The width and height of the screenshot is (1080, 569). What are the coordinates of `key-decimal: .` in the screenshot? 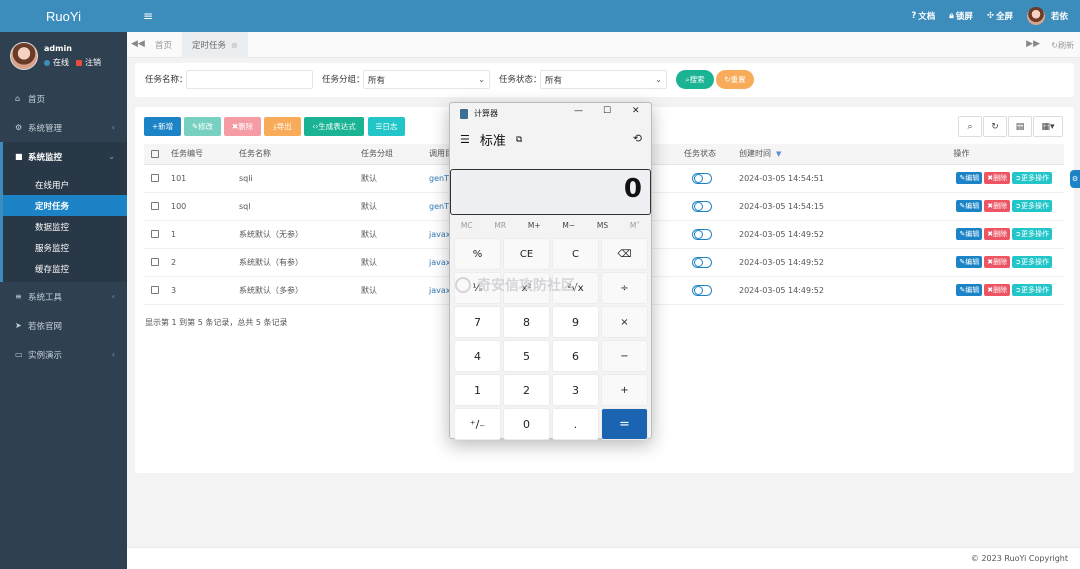 It's located at (575, 424).